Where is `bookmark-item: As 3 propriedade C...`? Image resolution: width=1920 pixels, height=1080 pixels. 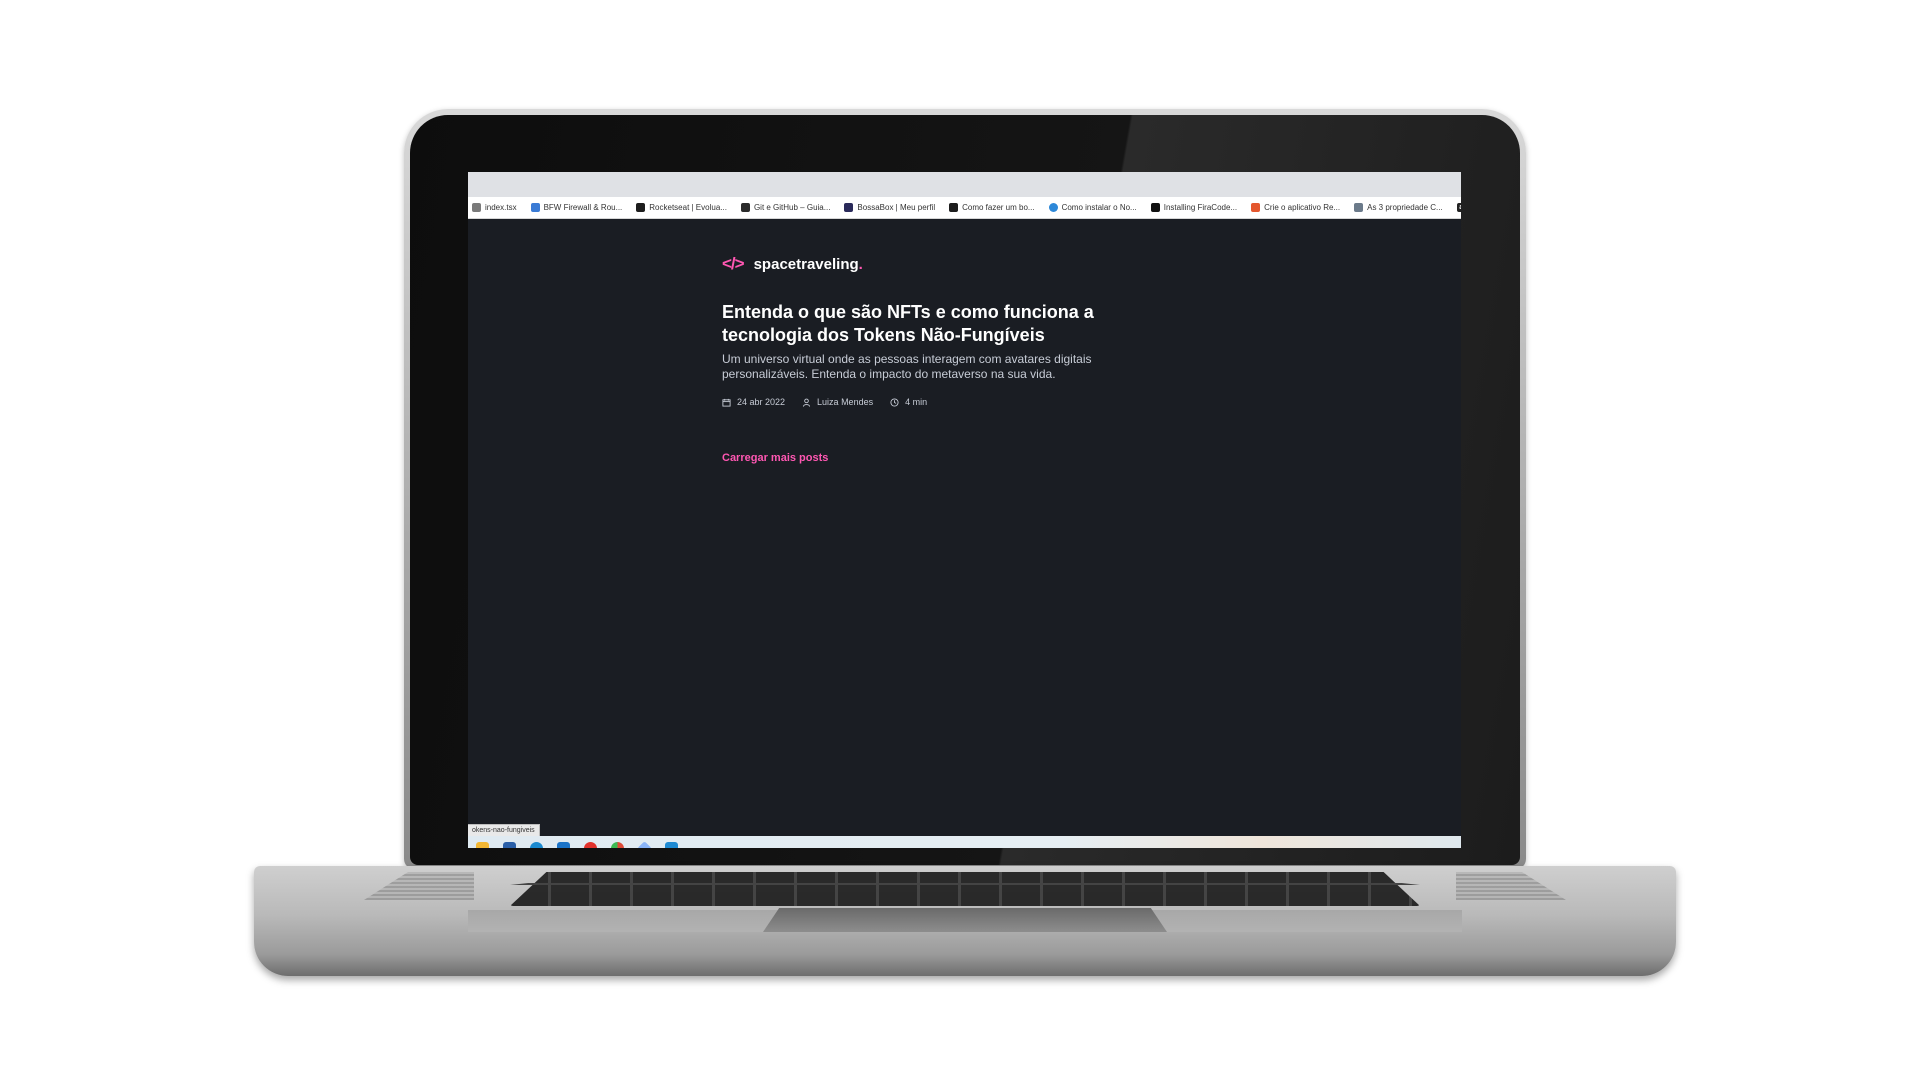 bookmark-item: As 3 propriedade C... is located at coordinates (1398, 207).